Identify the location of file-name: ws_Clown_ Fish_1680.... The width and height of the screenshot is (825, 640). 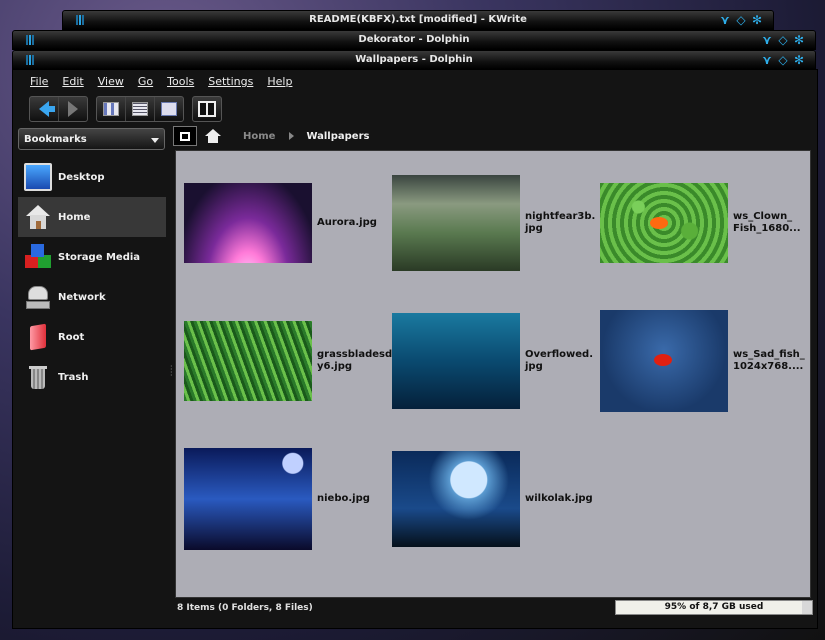
(767, 222).